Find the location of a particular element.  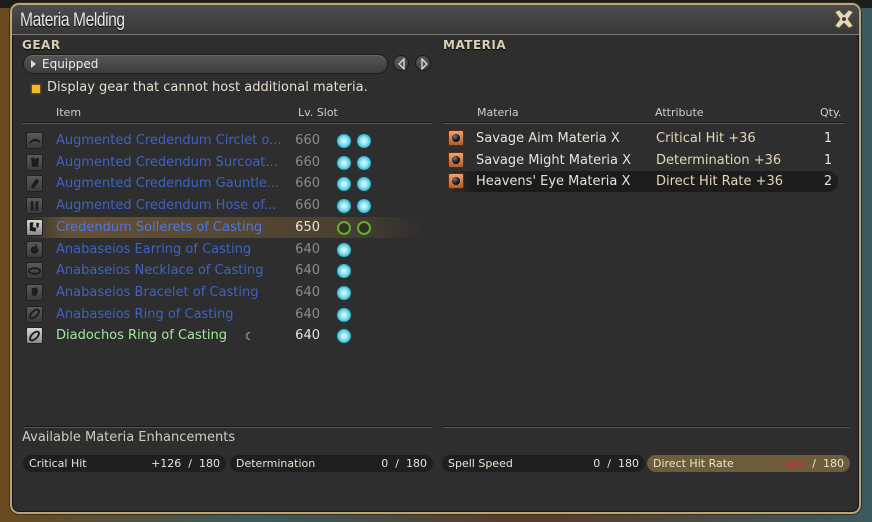

feet-gear-icon is located at coordinates (34, 227).